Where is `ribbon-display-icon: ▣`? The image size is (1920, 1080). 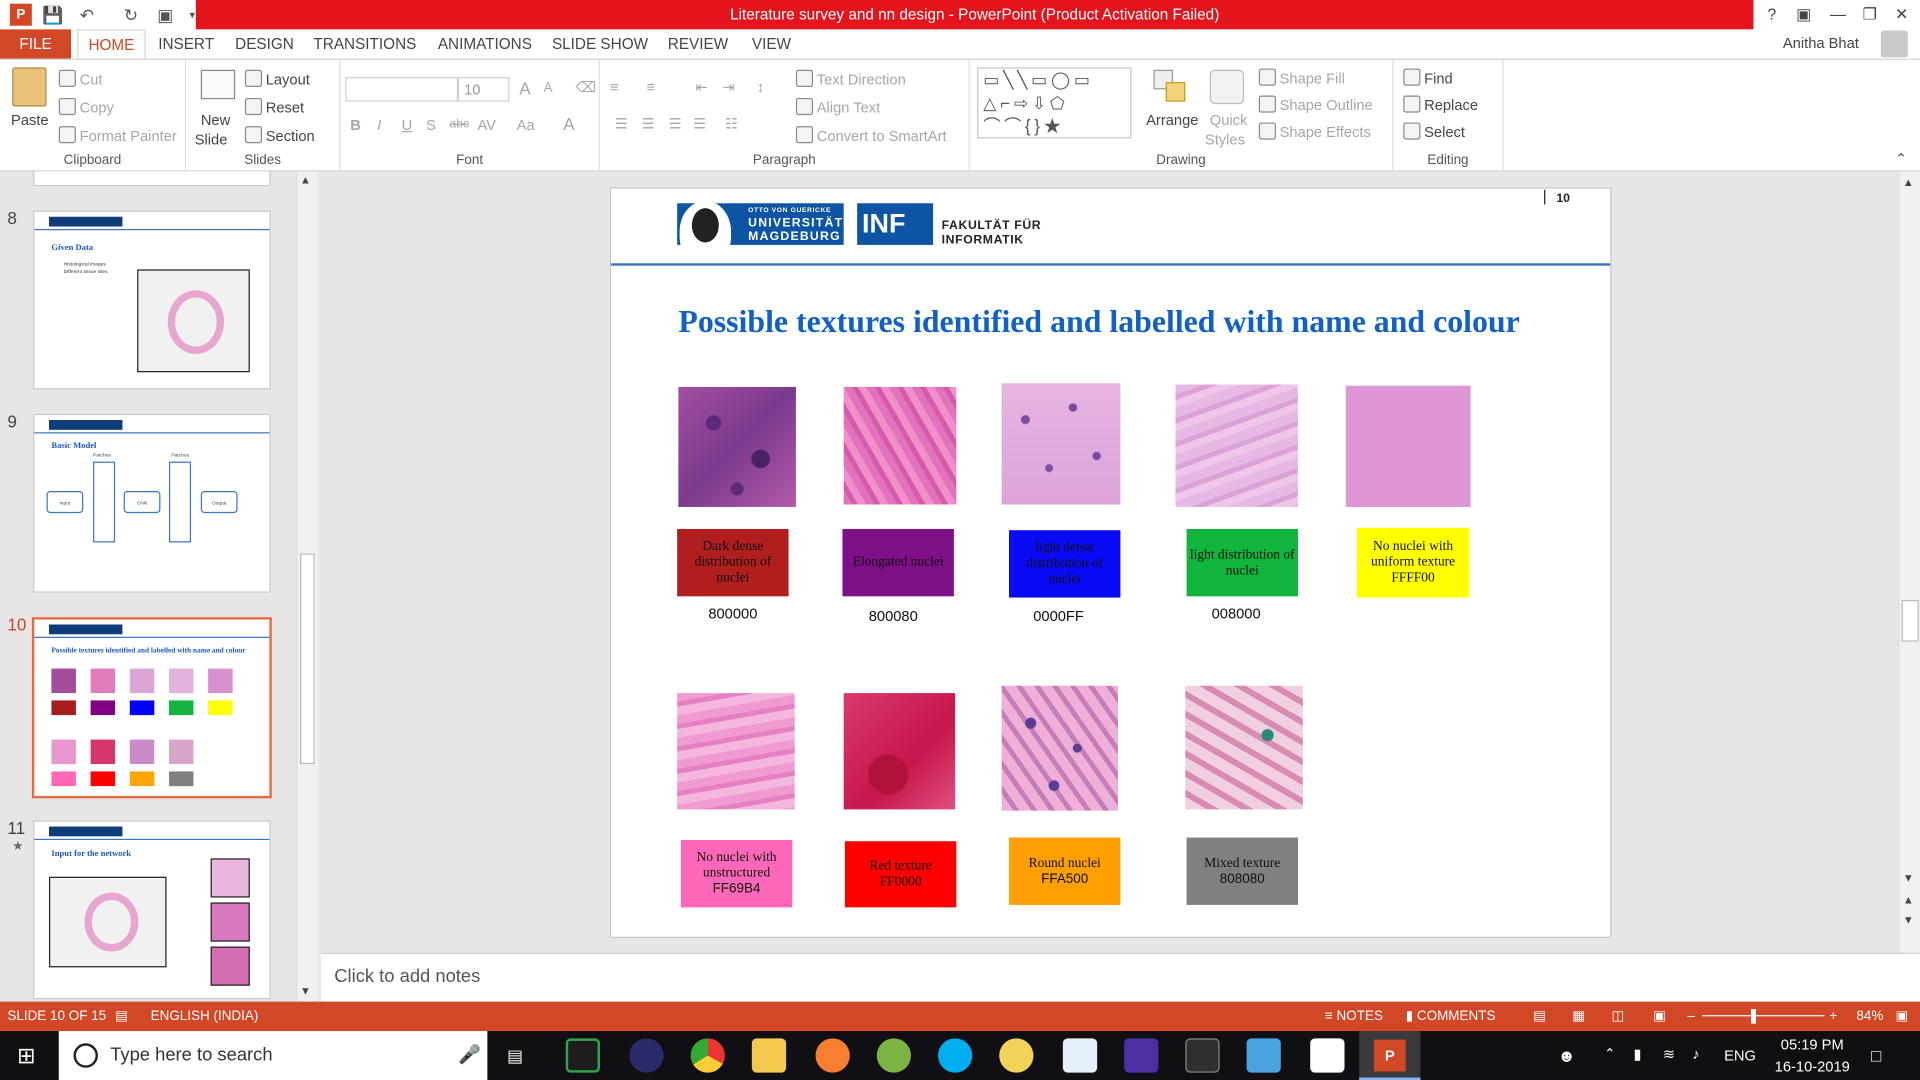 ribbon-display-icon: ▣ is located at coordinates (1803, 14).